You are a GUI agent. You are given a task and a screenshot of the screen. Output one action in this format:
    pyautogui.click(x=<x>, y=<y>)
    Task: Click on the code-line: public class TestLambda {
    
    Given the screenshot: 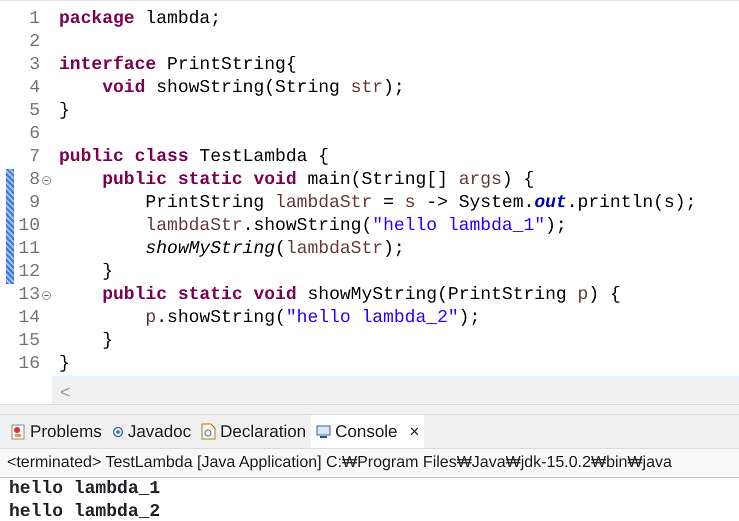 What is the action you would take?
    pyautogui.click(x=194, y=157)
    